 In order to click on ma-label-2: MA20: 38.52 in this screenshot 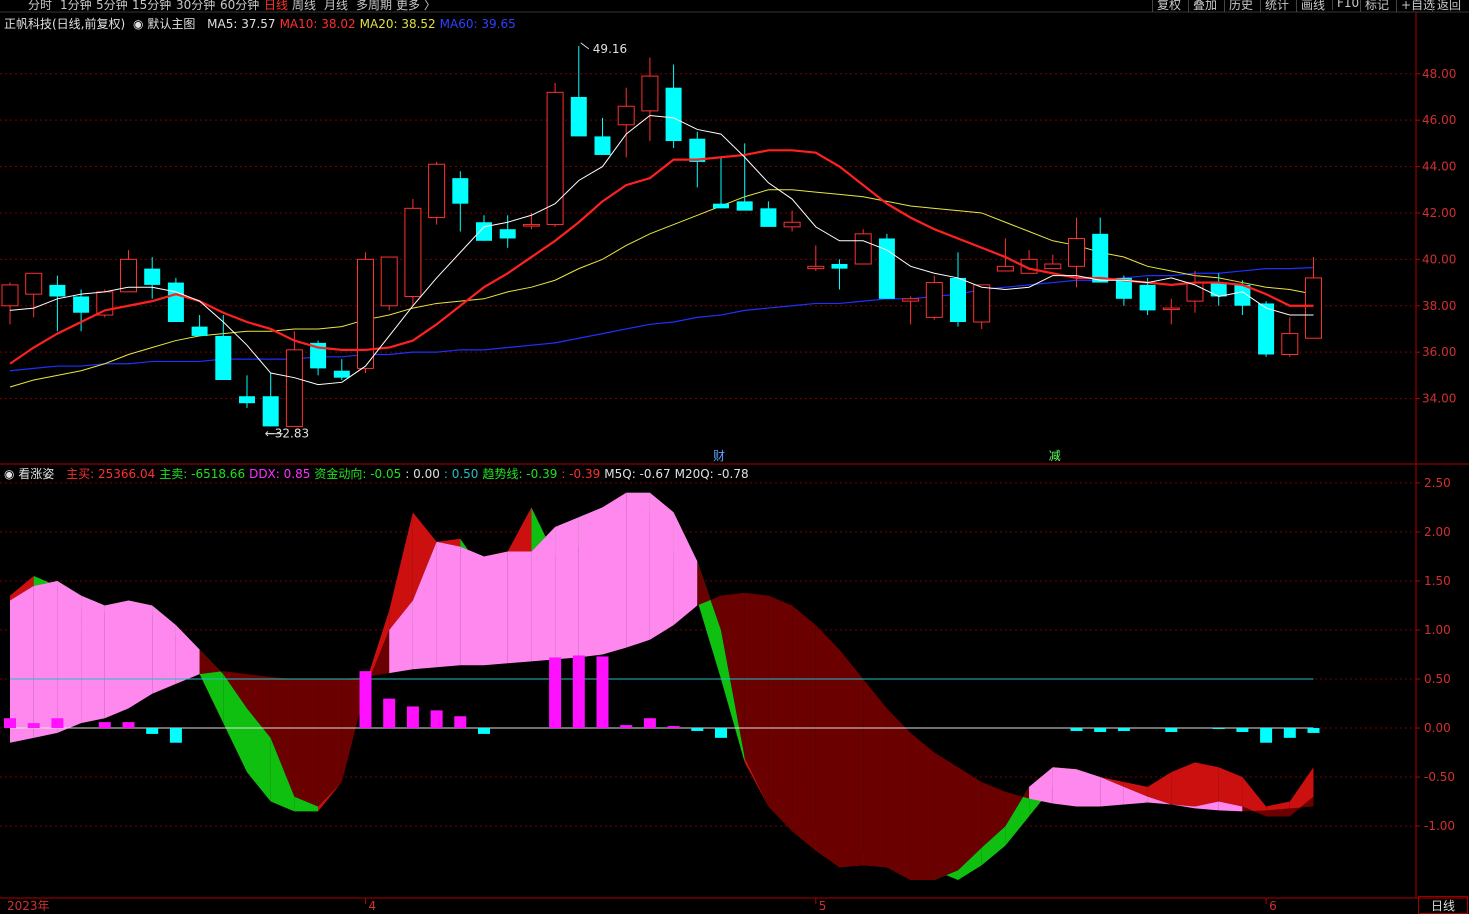, I will do `click(397, 24)`.